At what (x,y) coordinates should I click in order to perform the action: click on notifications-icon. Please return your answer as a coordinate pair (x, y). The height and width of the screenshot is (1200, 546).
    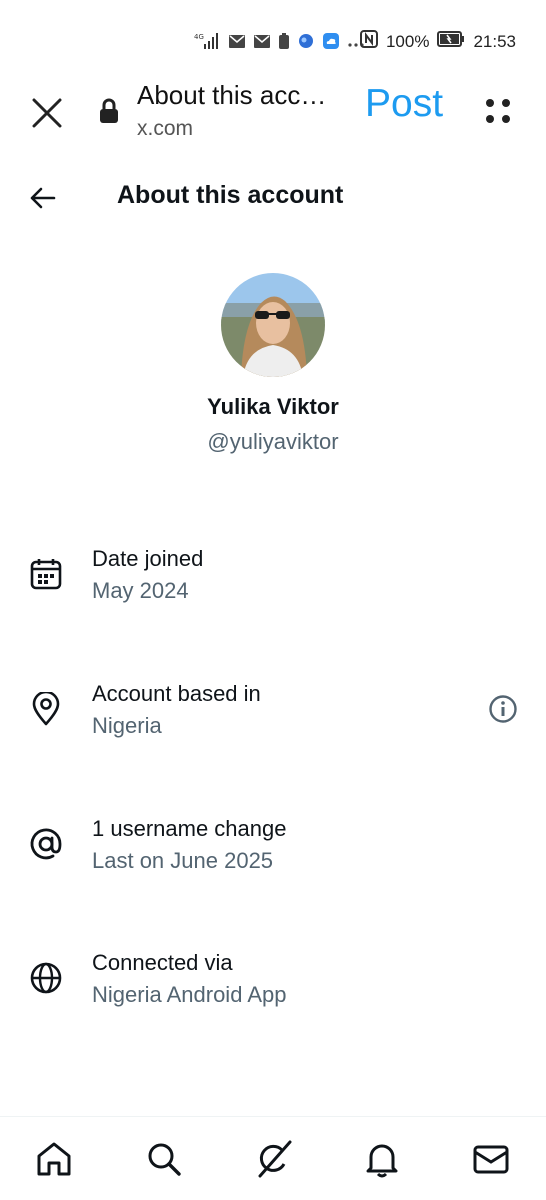
    Looking at the image, I should click on (382, 1159).